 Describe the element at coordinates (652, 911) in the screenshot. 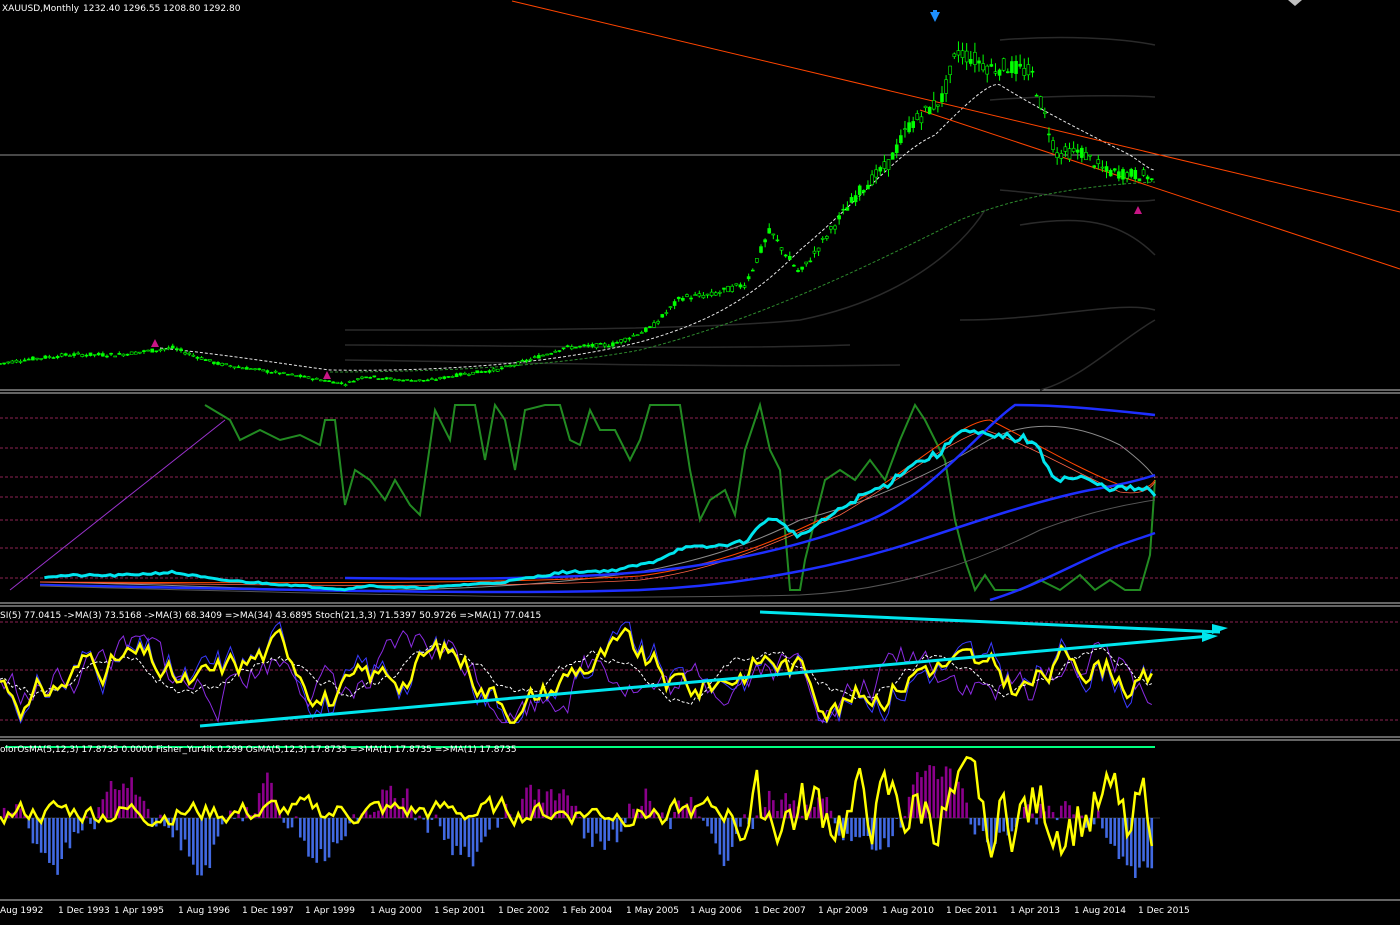

I see `time-axis-label: 1 May 2005` at that location.